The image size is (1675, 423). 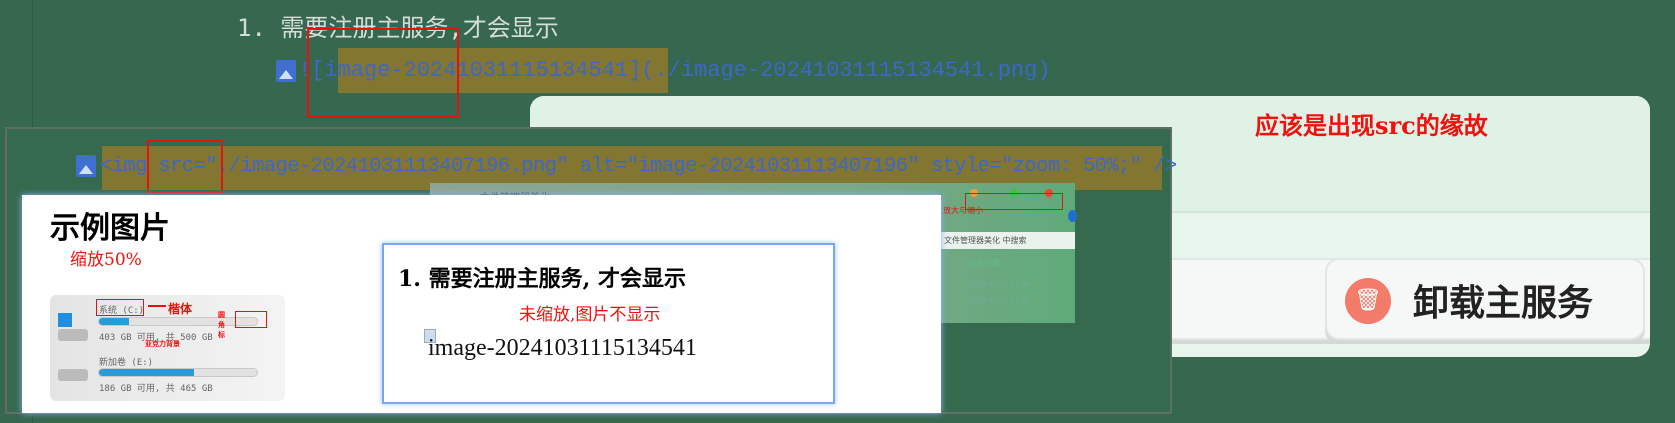 I want to click on annotation-label: 亚克力背景, so click(x=162, y=343).